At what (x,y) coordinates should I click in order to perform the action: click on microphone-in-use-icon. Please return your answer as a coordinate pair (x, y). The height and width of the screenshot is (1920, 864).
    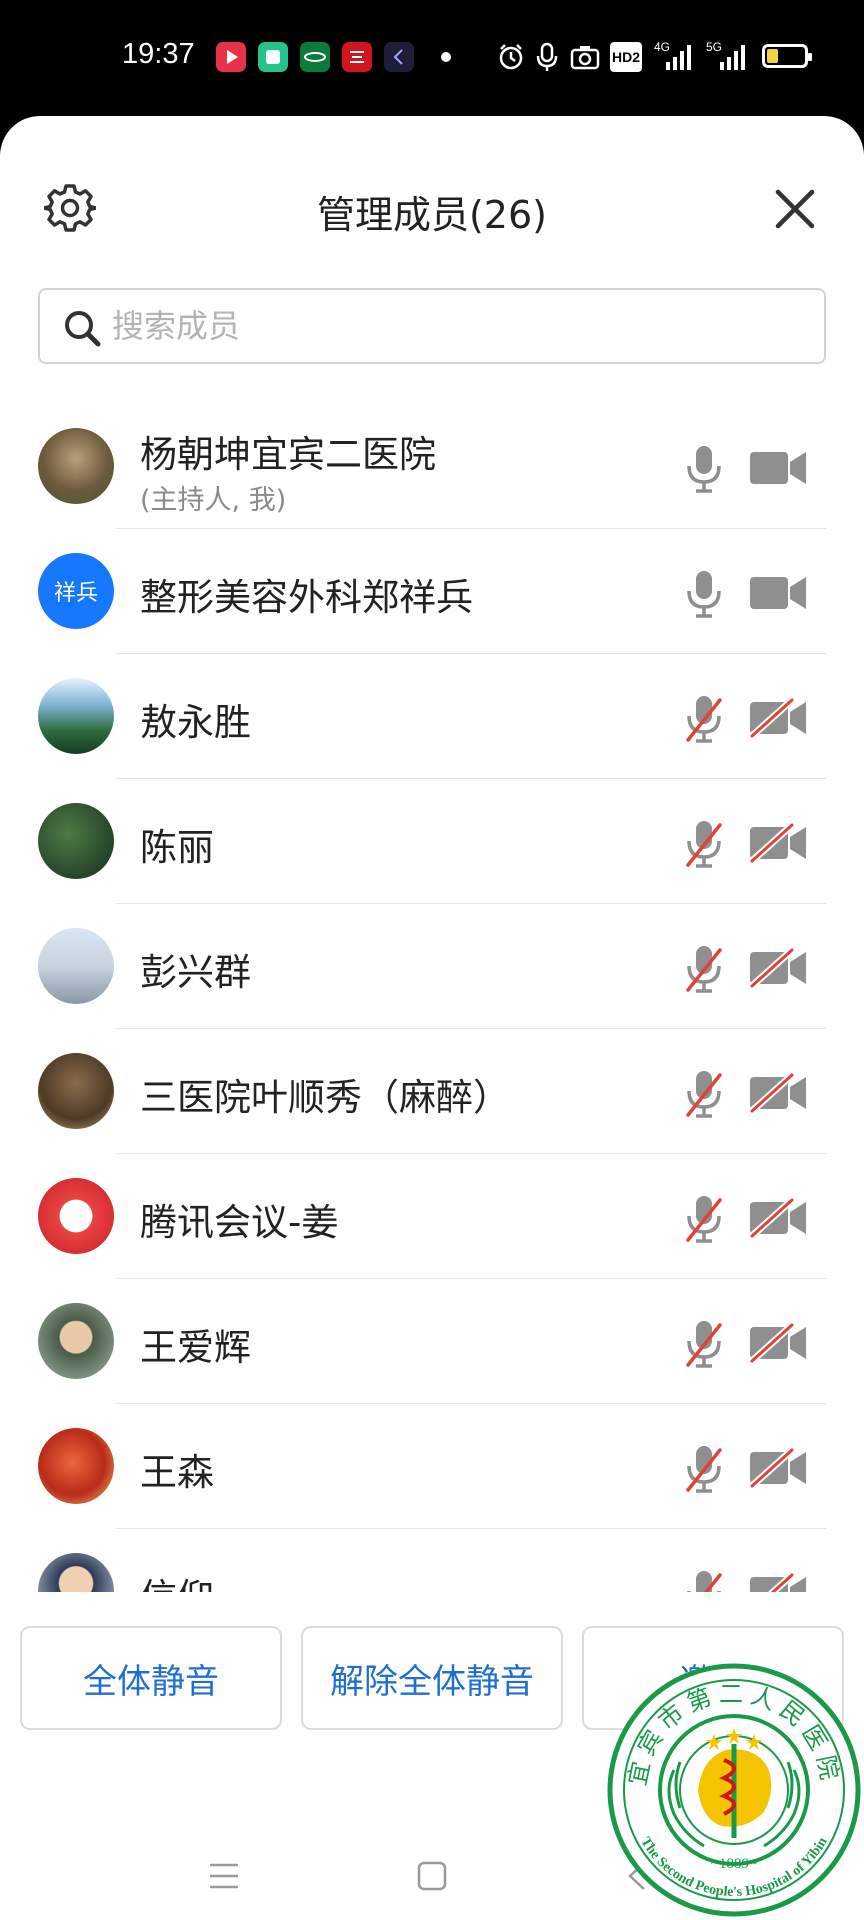
    Looking at the image, I should click on (547, 56).